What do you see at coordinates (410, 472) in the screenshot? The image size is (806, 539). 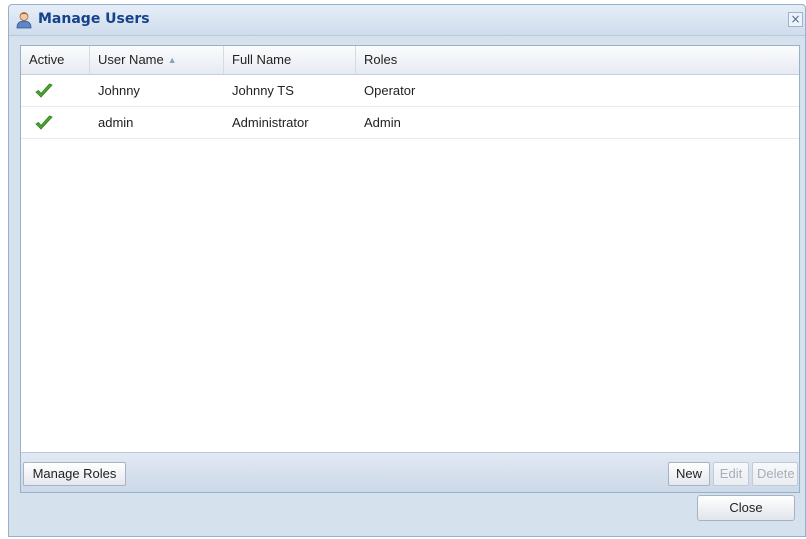 I see `grid-toolbar: Manage Roles New Edit Delete` at bounding box center [410, 472].